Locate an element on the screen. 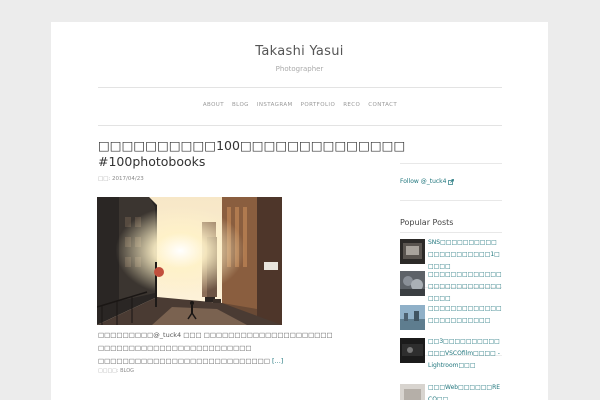  popular-post-item: SNS□□□□□□□□□□□□□□□□□□□□□1□□□□□ is located at coordinates (451, 253).